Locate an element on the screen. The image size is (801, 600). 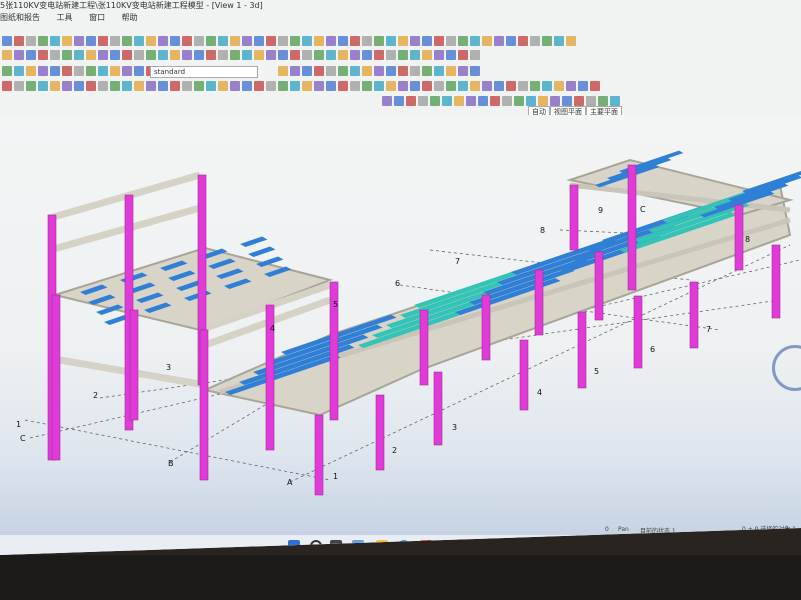
grid-label-1-front: 1 is located at coordinates (335, 476).